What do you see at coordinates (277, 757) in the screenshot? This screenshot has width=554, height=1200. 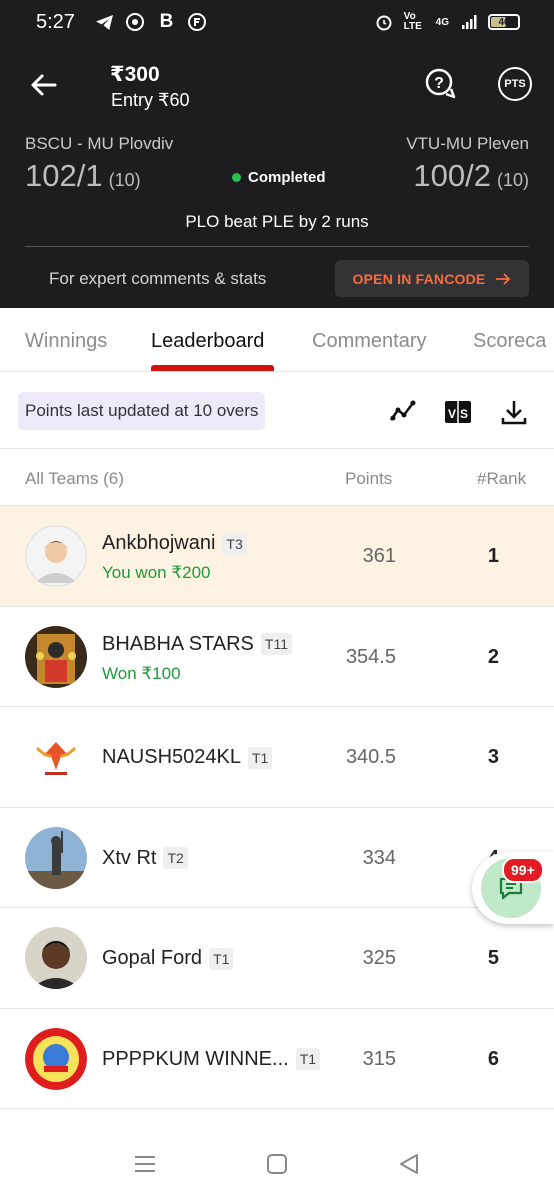 I see `leaderboard-row: NAUSH5024KL T1 340.5 3` at bounding box center [277, 757].